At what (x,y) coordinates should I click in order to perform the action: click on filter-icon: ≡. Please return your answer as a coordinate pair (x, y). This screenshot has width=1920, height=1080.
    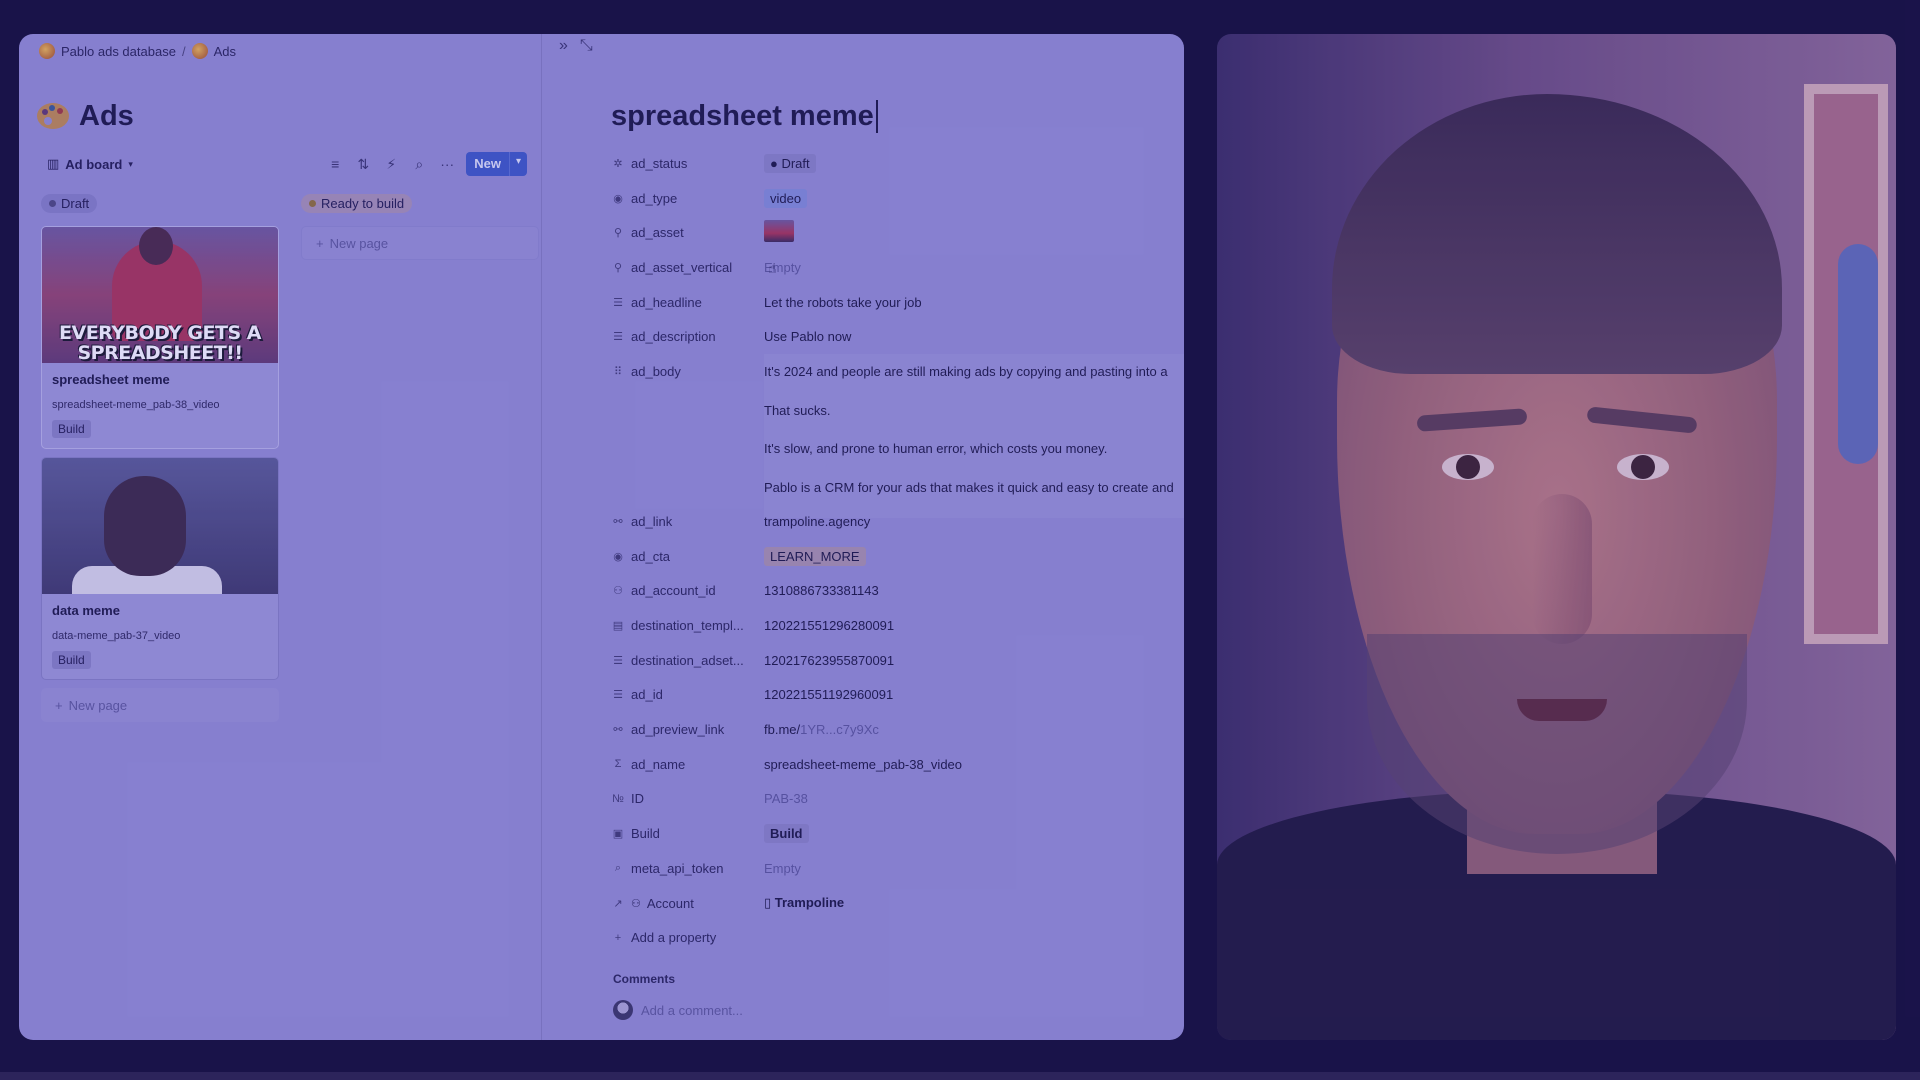
    Looking at the image, I should click on (335, 164).